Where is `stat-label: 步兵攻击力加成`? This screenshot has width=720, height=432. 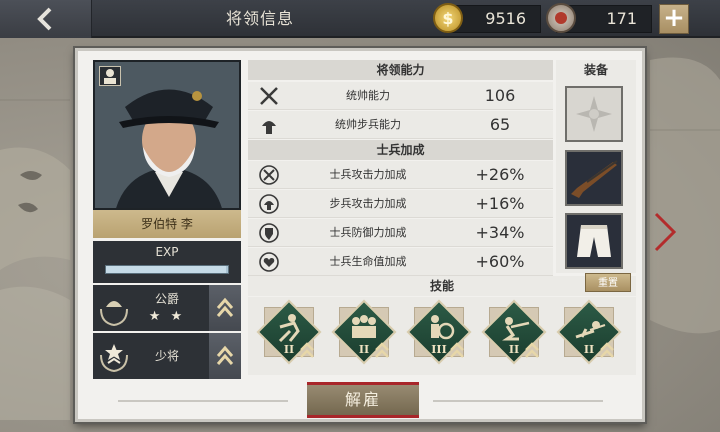 stat-label: 步兵攻击力加成 is located at coordinates (368, 203).